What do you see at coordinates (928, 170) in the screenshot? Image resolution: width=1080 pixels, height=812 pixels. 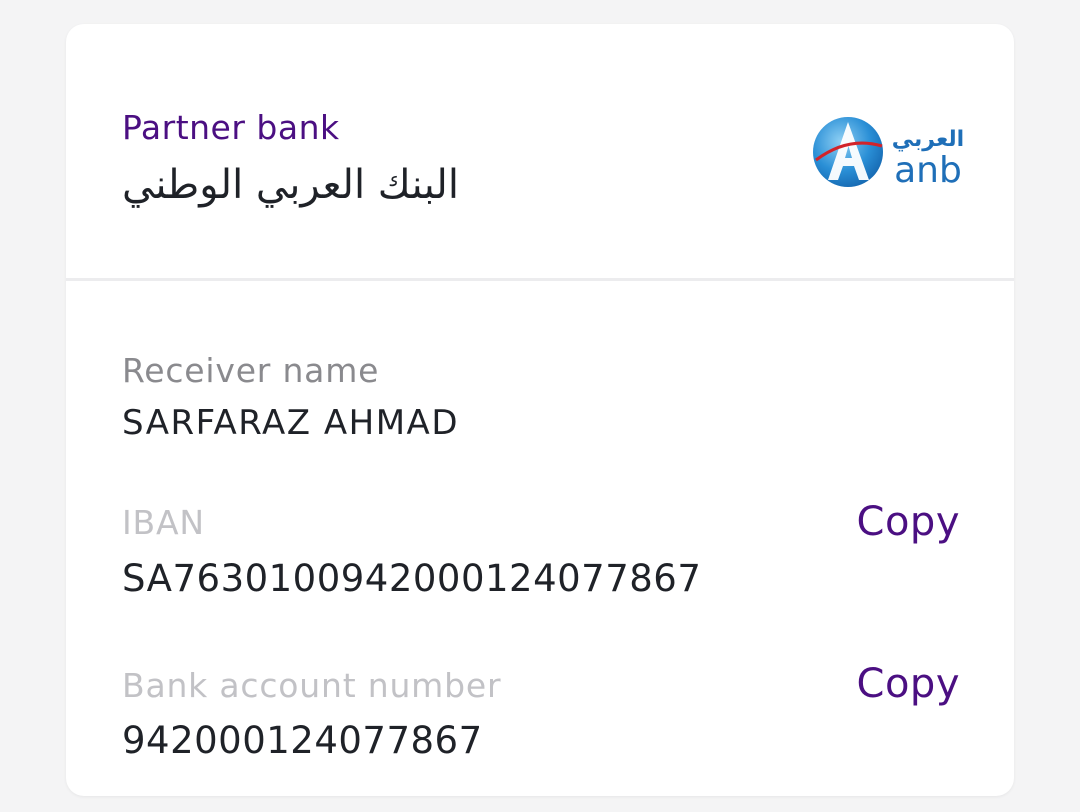 I see `svg-text: anb` at bounding box center [928, 170].